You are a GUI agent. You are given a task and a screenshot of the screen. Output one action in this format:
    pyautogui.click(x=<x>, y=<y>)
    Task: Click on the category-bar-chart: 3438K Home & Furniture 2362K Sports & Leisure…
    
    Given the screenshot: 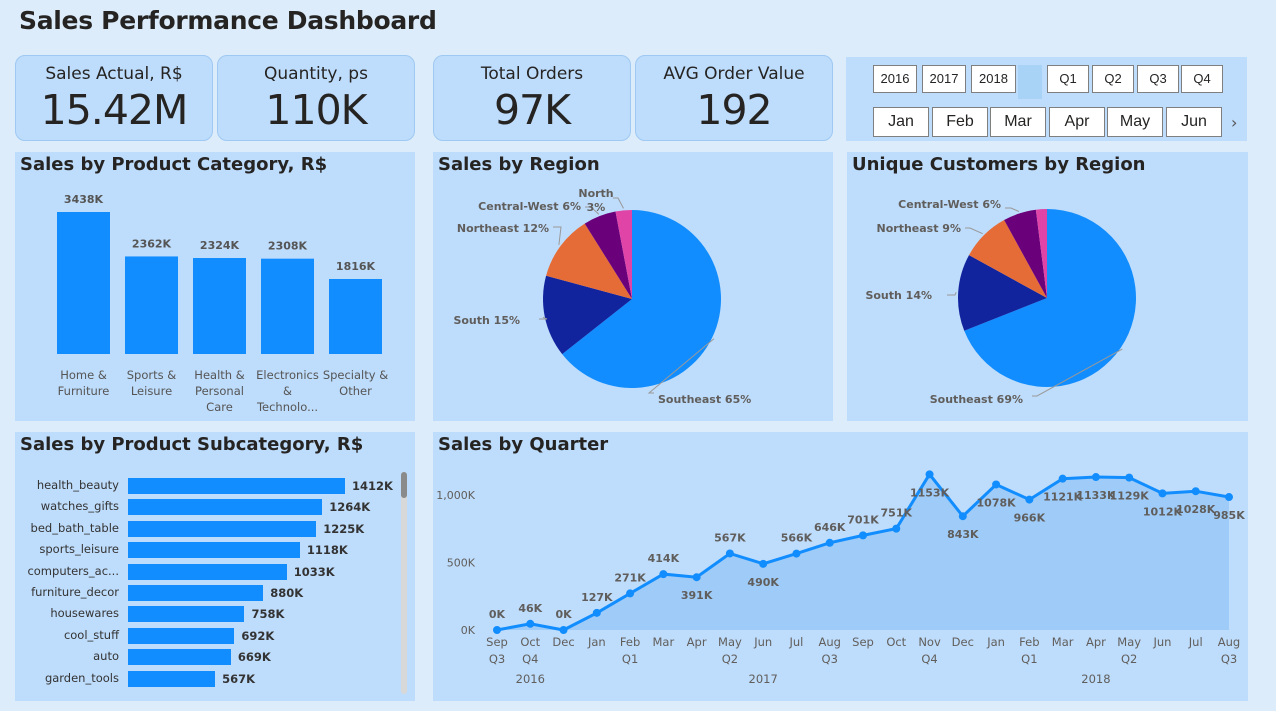 What is the action you would take?
    pyautogui.click(x=222, y=303)
    